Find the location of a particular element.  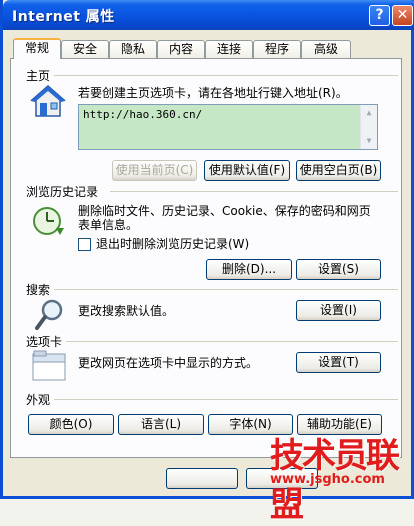

homepage-description: 若要创建主页选项卡，请在各地址行键入地址(R)。 is located at coordinates (213, 93).